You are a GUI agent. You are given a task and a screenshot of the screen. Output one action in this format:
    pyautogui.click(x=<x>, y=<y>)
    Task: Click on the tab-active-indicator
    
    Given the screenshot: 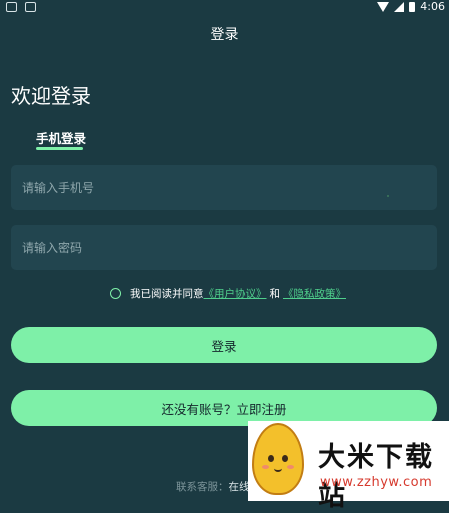 What is the action you would take?
    pyautogui.click(x=59, y=148)
    